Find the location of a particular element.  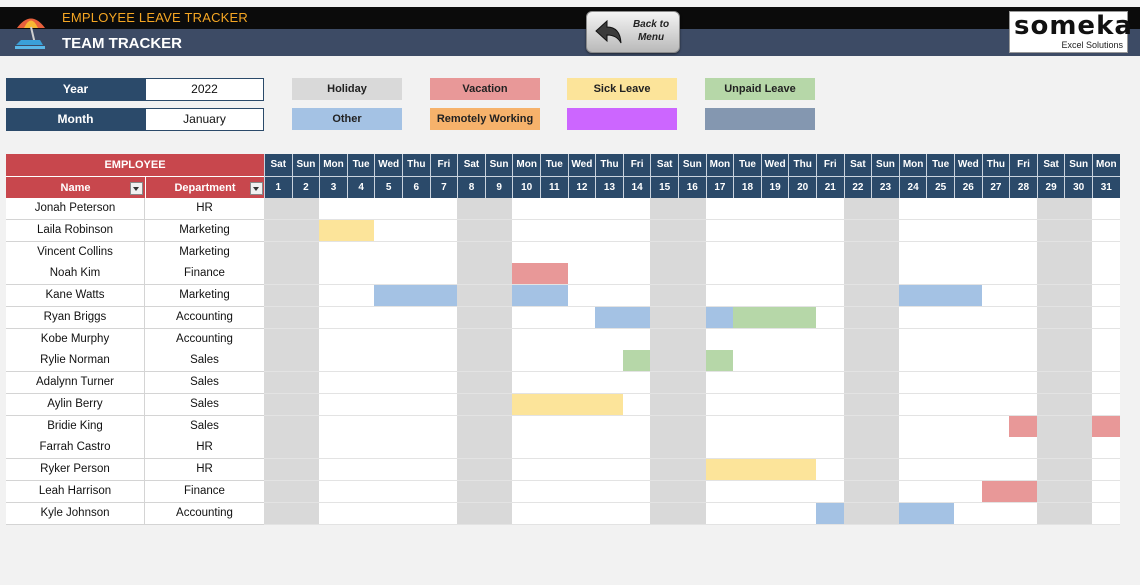

year-field: 2022 is located at coordinates (204, 89).